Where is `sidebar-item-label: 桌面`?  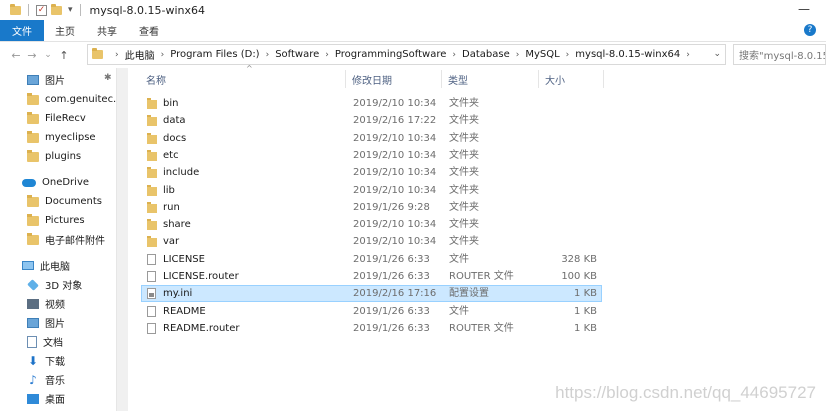 sidebar-item-label: 桌面 is located at coordinates (55, 400).